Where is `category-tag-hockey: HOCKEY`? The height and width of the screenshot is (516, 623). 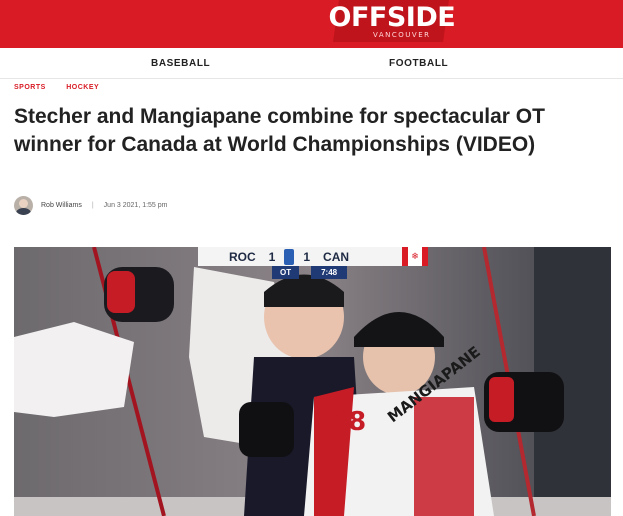 category-tag-hockey: HOCKEY is located at coordinates (82, 87).